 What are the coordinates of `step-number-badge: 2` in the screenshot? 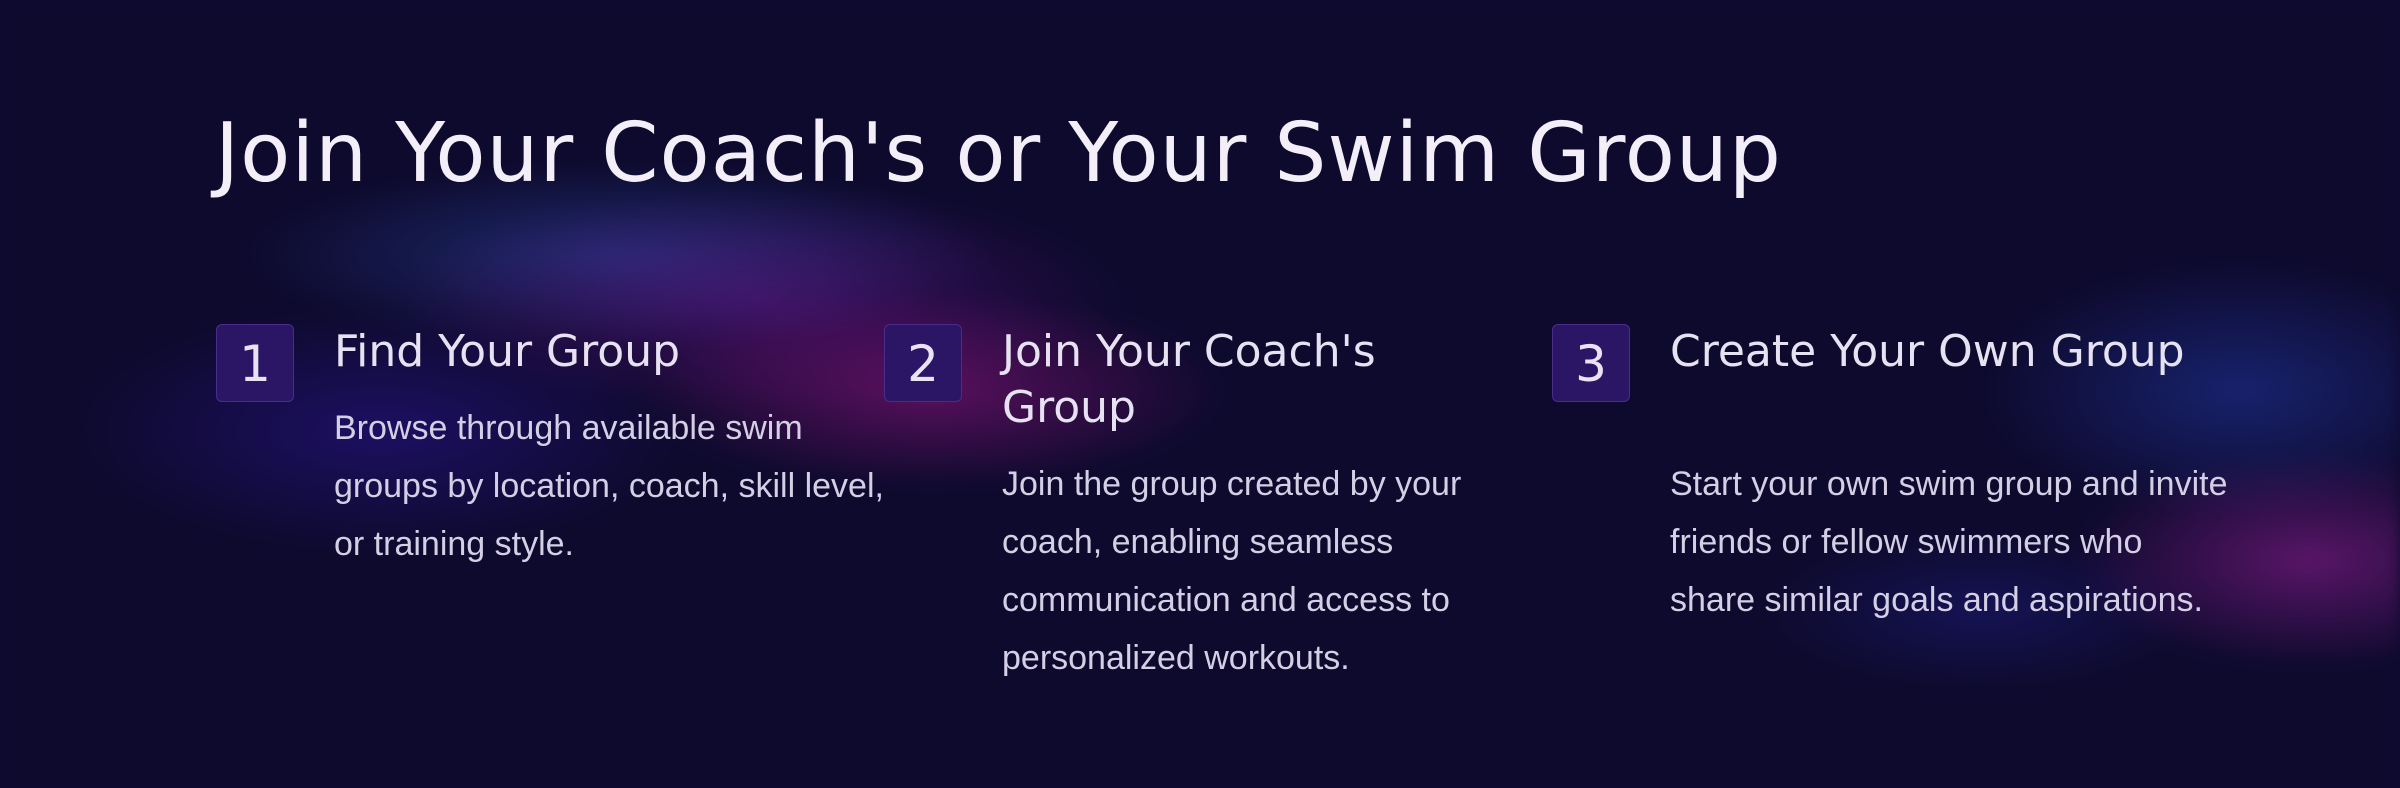 It's located at (923, 363).